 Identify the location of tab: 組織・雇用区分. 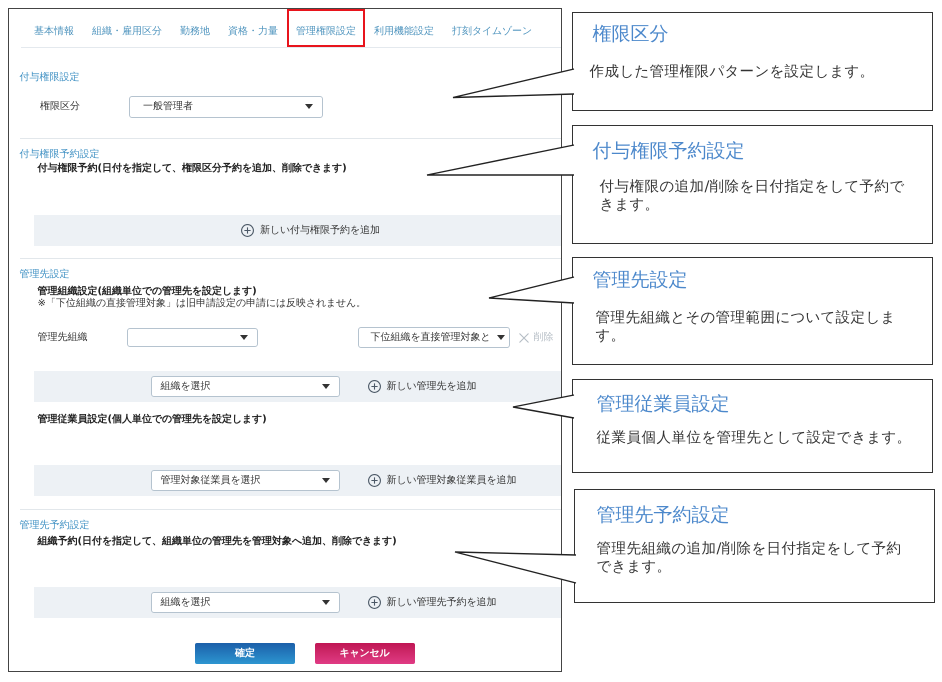
(127, 28).